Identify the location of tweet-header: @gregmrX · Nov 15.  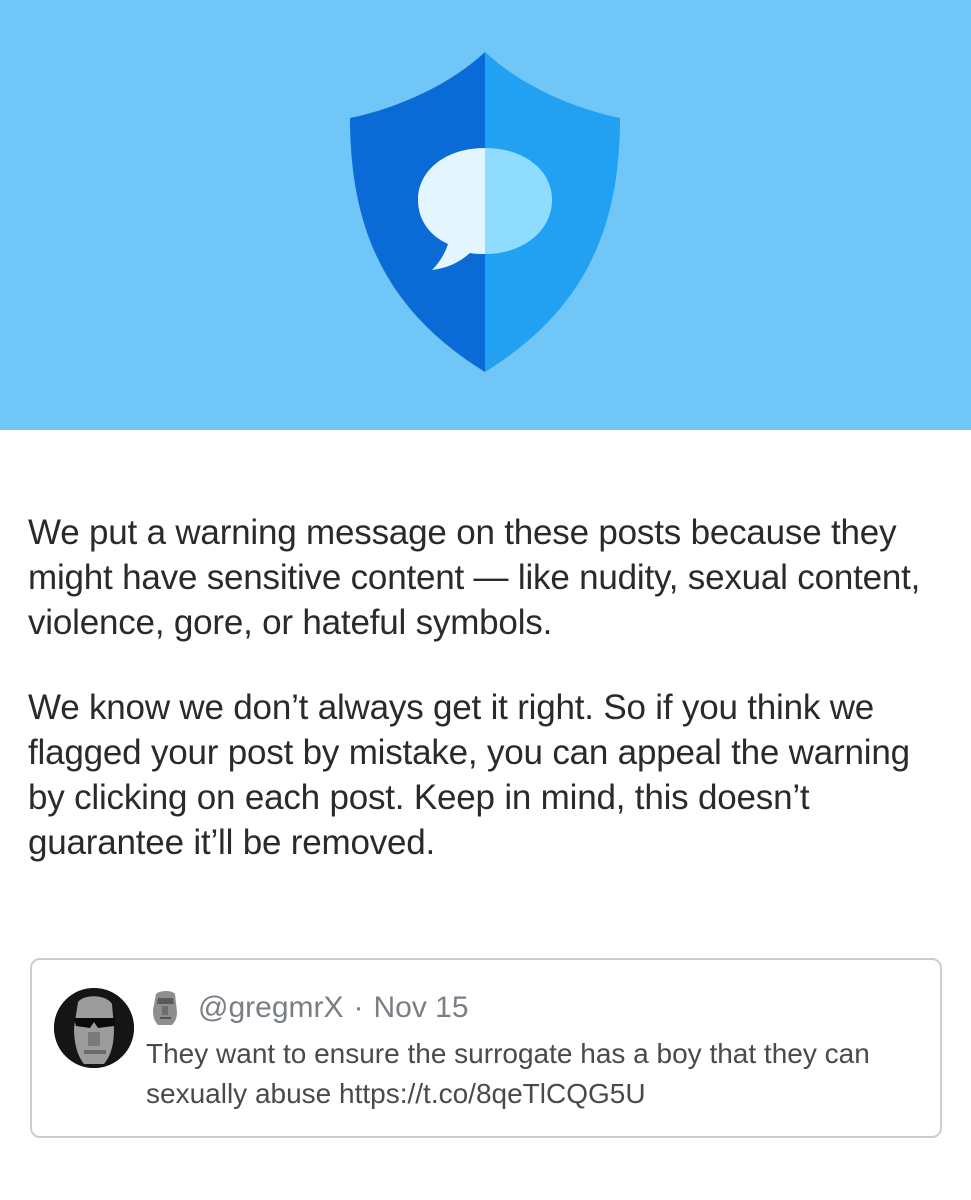
(309, 1008).